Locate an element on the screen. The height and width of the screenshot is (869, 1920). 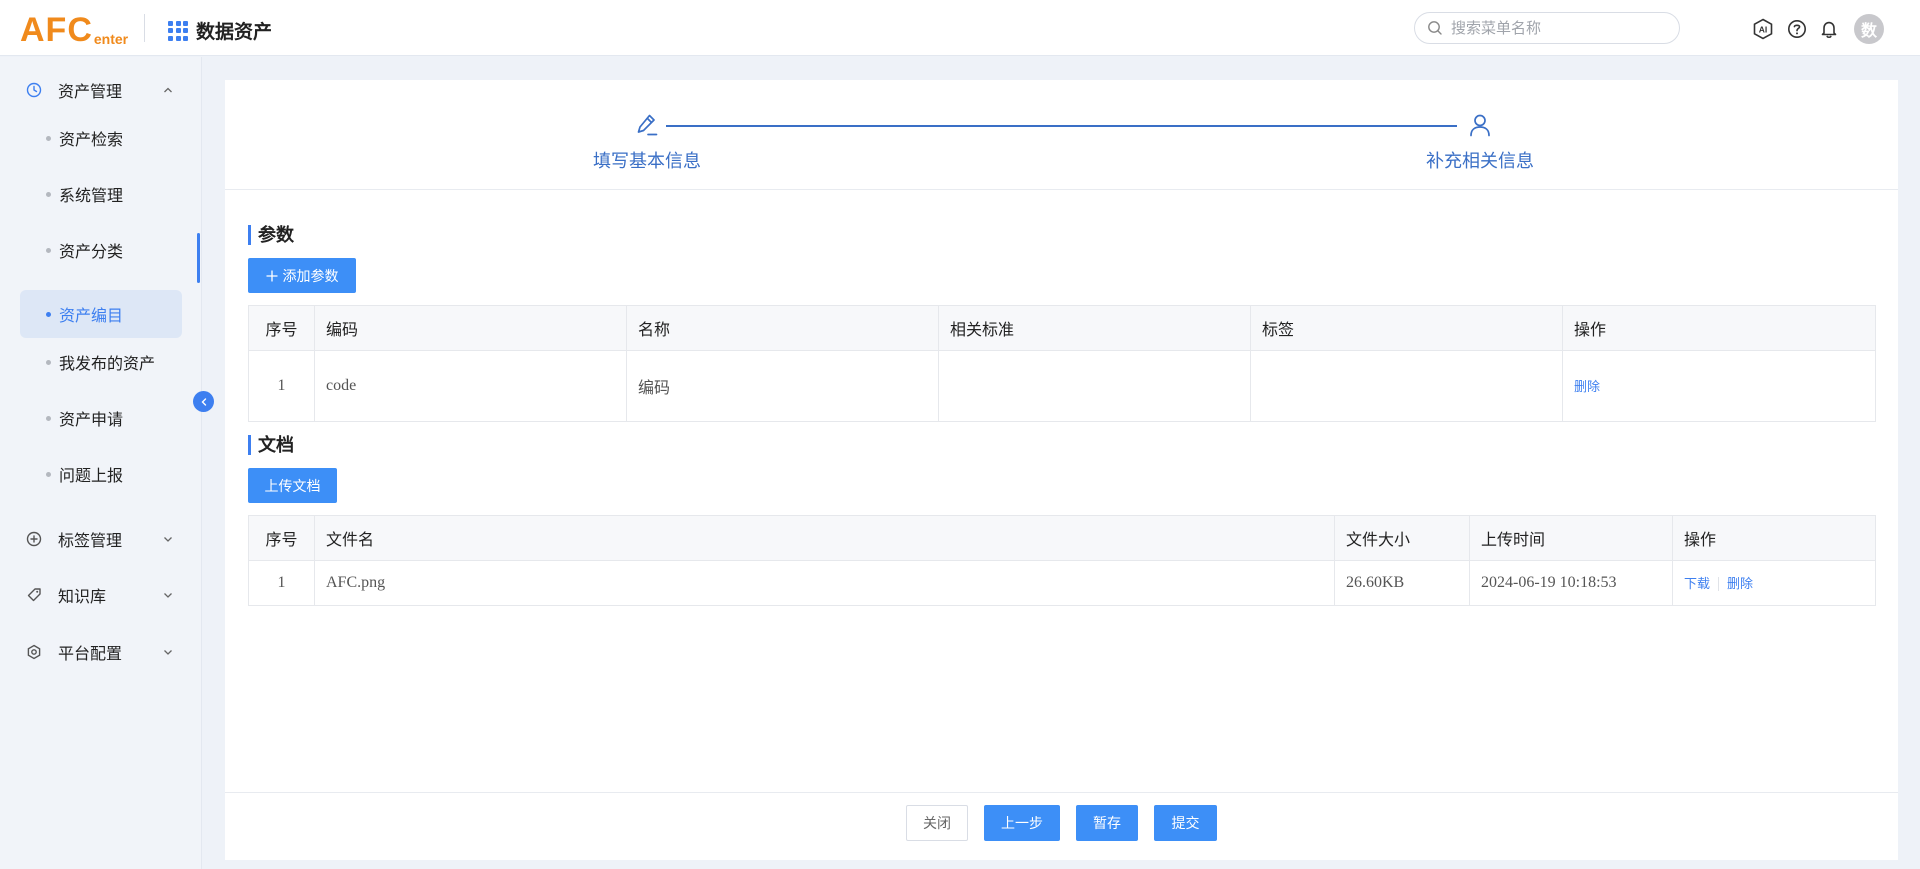
search-icon is located at coordinates (1435, 28).